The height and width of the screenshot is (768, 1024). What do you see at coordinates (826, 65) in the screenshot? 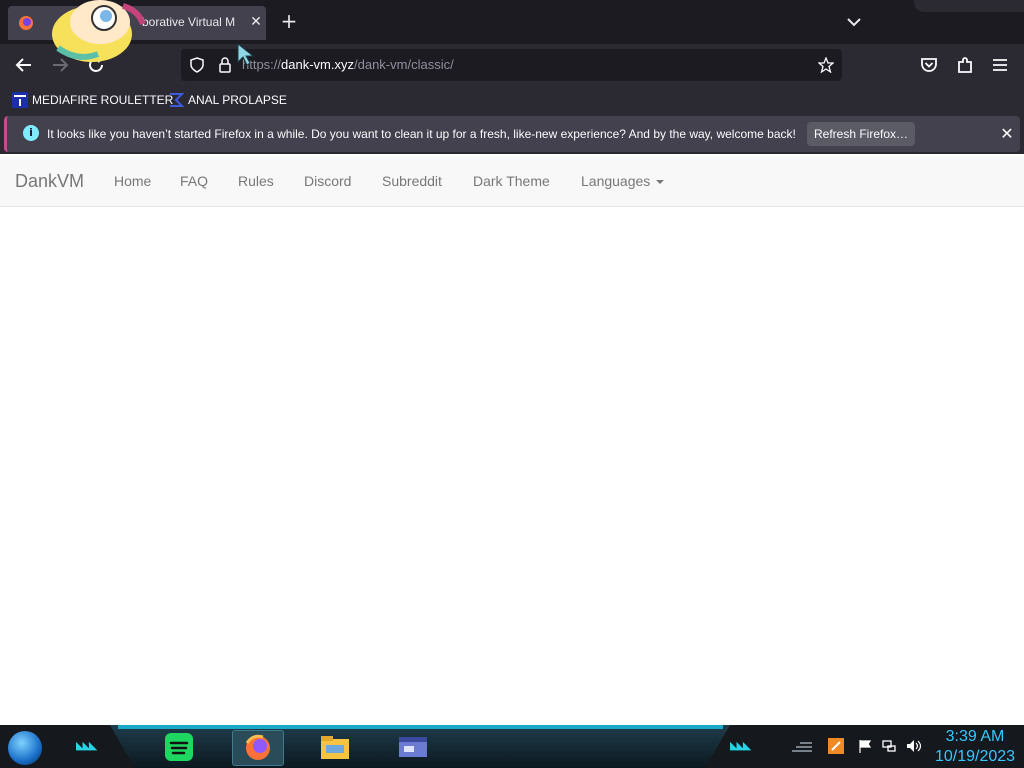
I see `bookmark-star-icon` at bounding box center [826, 65].